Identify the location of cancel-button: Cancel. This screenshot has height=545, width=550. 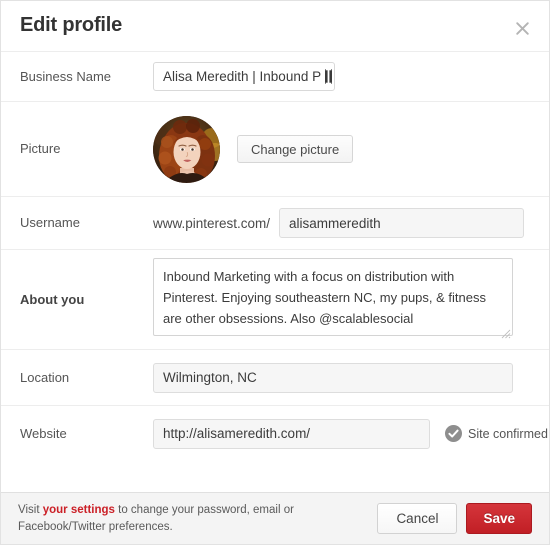
(417, 518).